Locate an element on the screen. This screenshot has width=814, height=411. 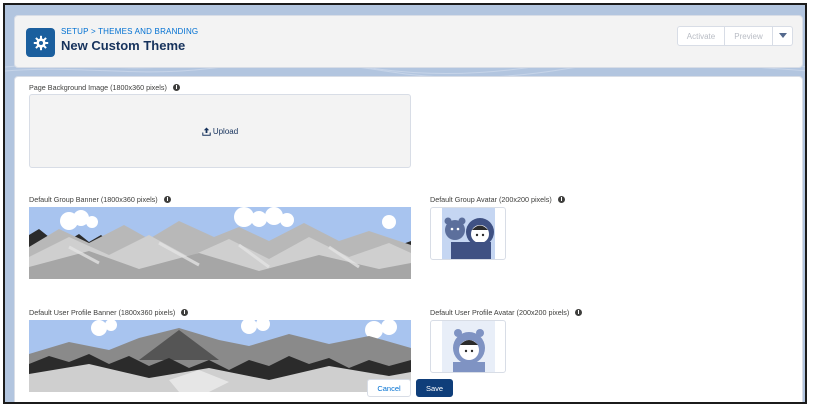
more-actions-button is located at coordinates (783, 36).